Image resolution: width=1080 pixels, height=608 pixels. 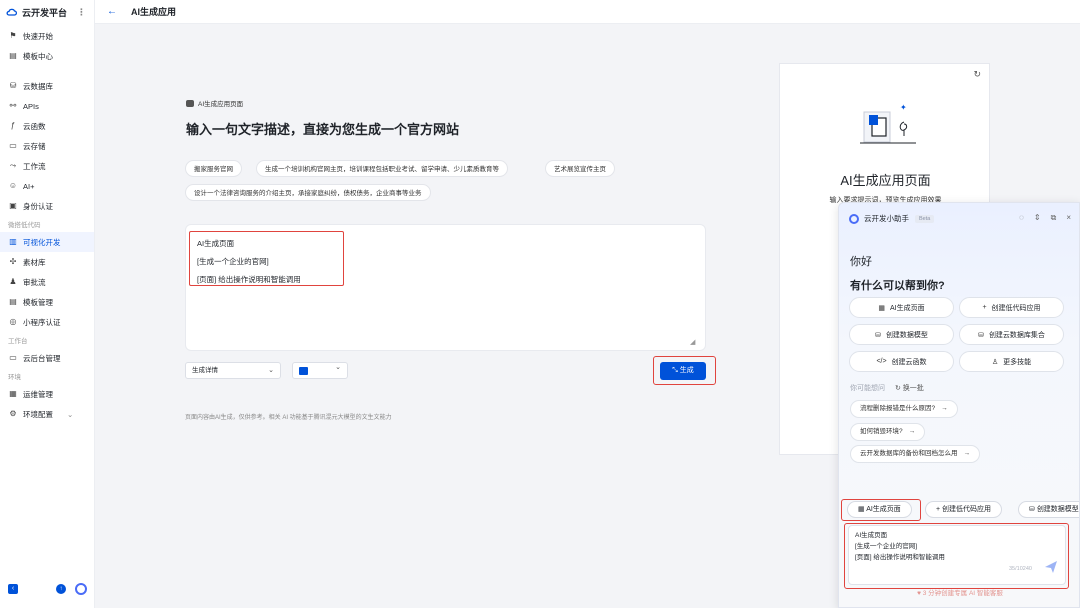 I want to click on group-env: 环境, so click(x=14, y=377).